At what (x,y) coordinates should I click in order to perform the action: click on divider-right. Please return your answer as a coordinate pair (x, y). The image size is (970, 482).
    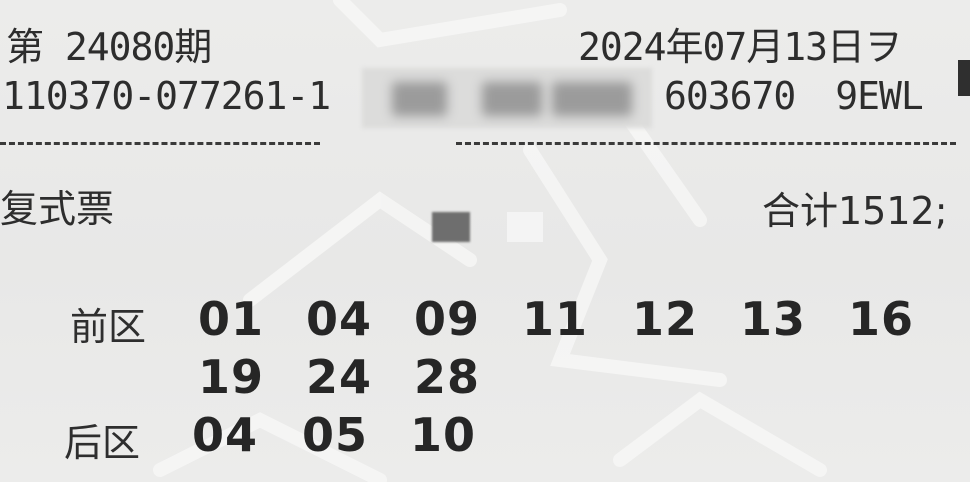
    Looking at the image, I should click on (706, 143).